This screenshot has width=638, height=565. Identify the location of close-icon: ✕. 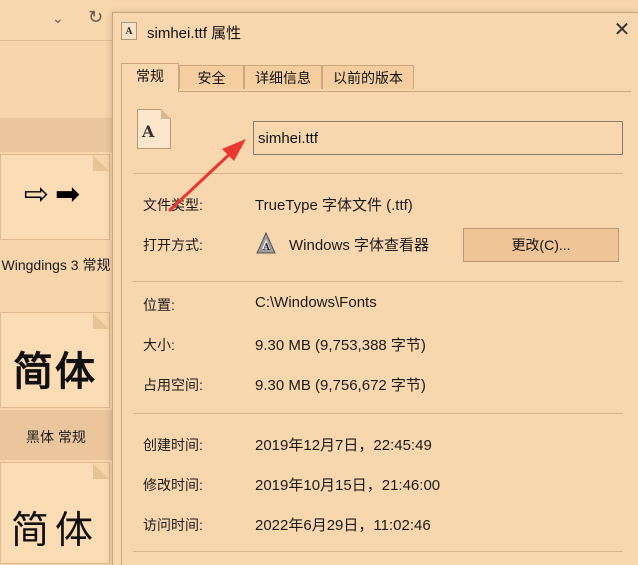
(622, 29).